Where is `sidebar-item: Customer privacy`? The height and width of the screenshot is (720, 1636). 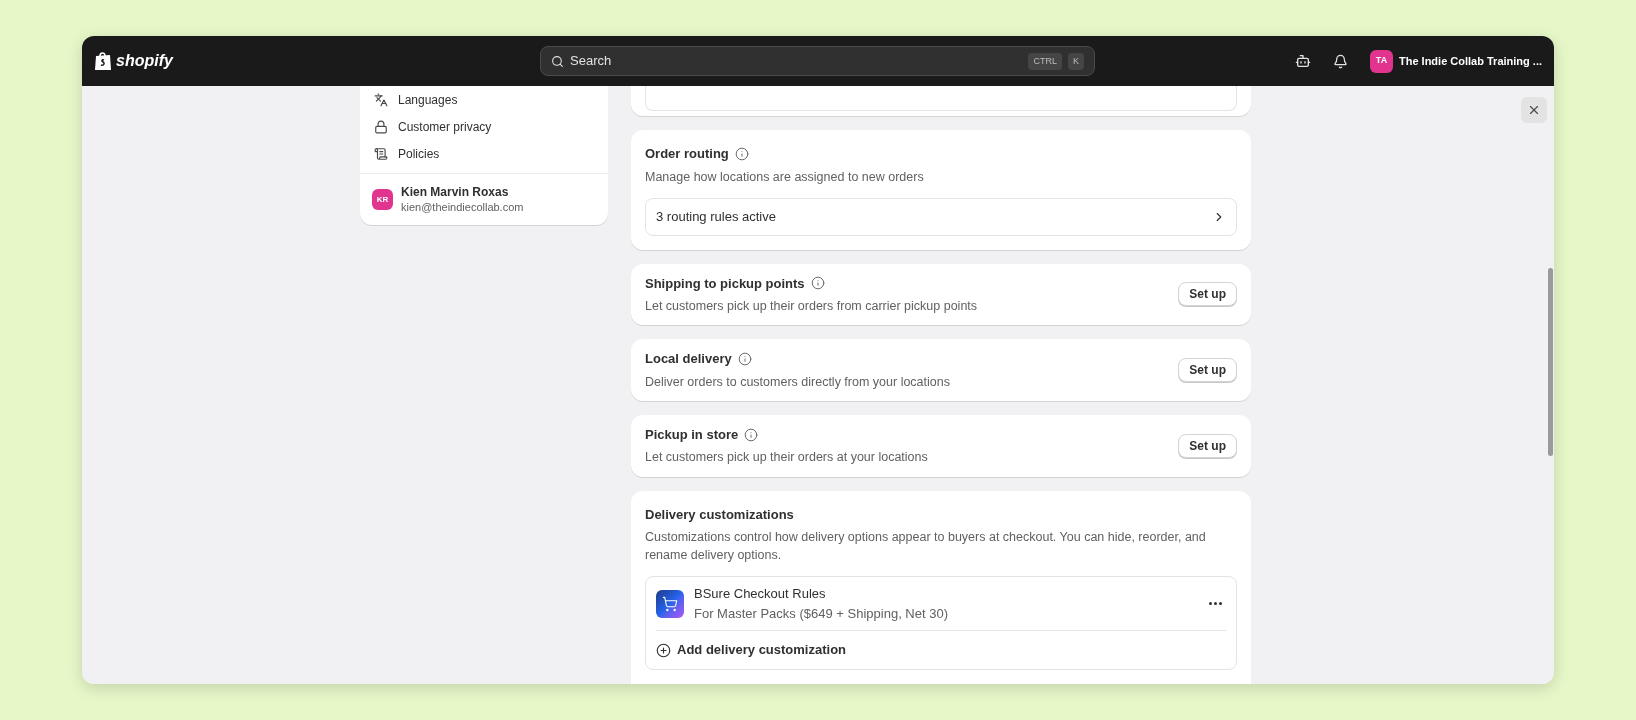
sidebar-item: Customer privacy is located at coordinates (484, 126).